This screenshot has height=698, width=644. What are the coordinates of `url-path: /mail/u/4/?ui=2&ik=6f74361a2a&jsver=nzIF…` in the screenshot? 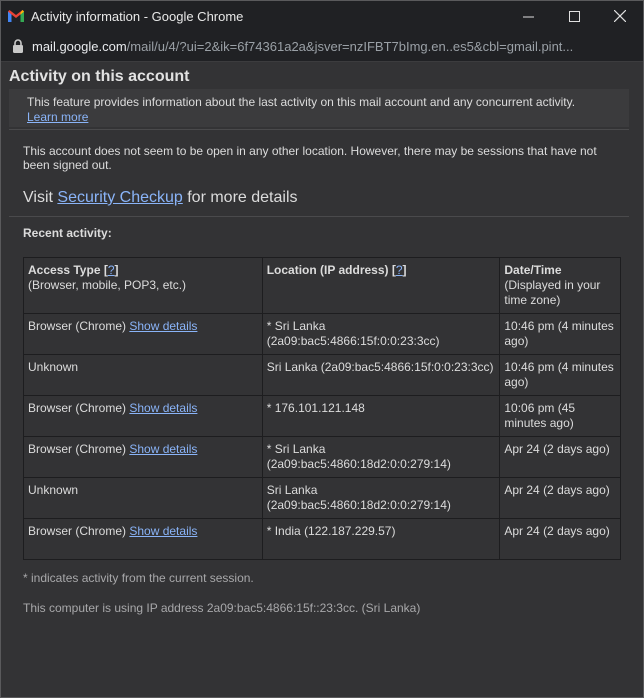 It's located at (350, 46).